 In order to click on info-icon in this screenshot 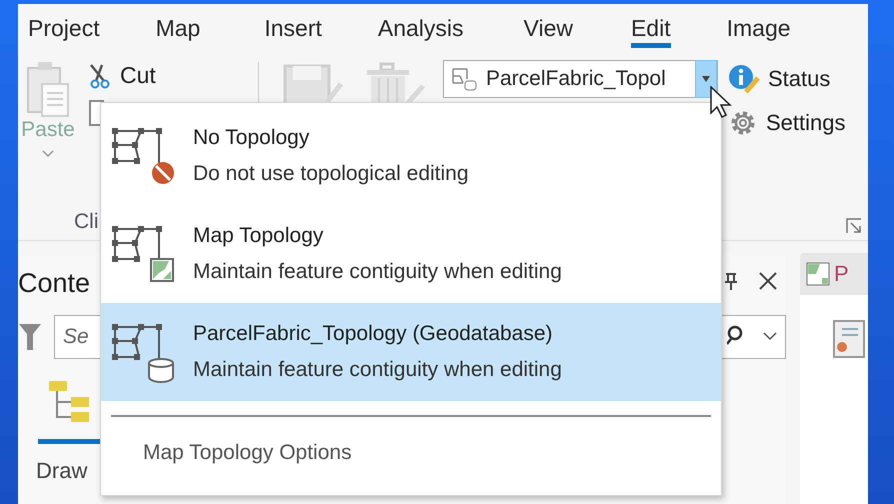, I will do `click(744, 79)`.